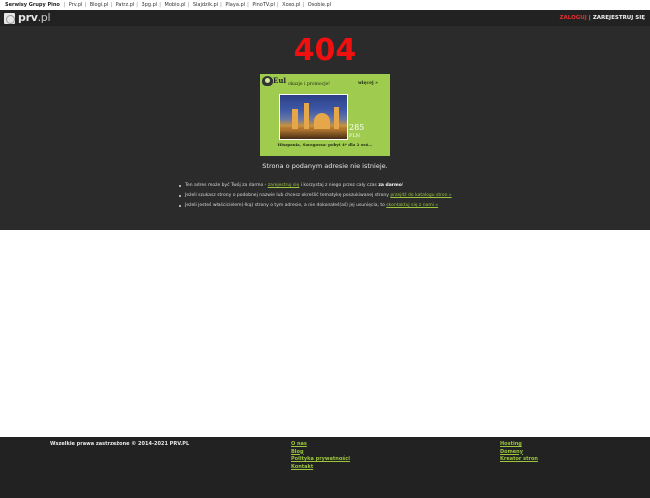 This screenshot has height=498, width=650. I want to click on auth-links: ZALOGUJ | ZAREJESTRUJ SIĘ, so click(602, 18).